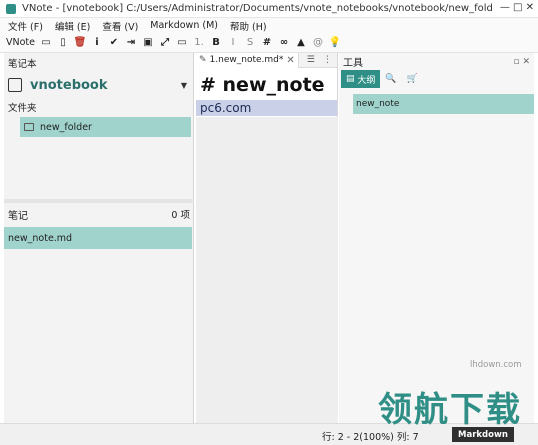 The height and width of the screenshot is (445, 538). Describe the element at coordinates (18, 216) in the screenshot. I see `notes-title: 笔记` at that location.